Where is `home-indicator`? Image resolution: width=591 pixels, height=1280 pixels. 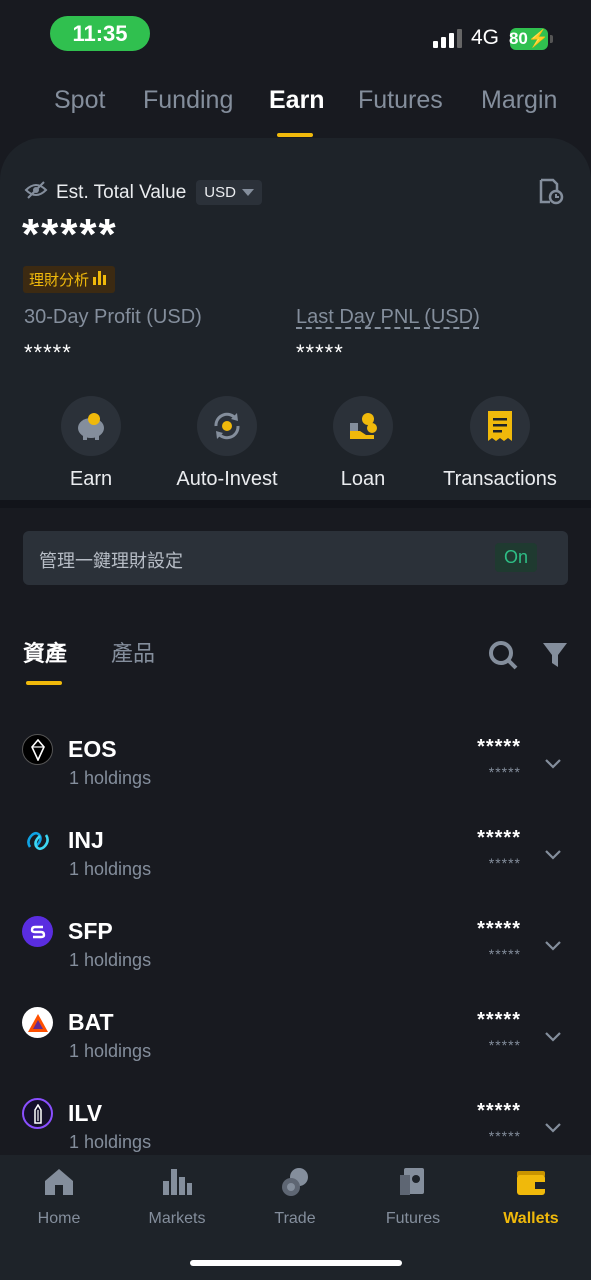 home-indicator is located at coordinates (296, 1263).